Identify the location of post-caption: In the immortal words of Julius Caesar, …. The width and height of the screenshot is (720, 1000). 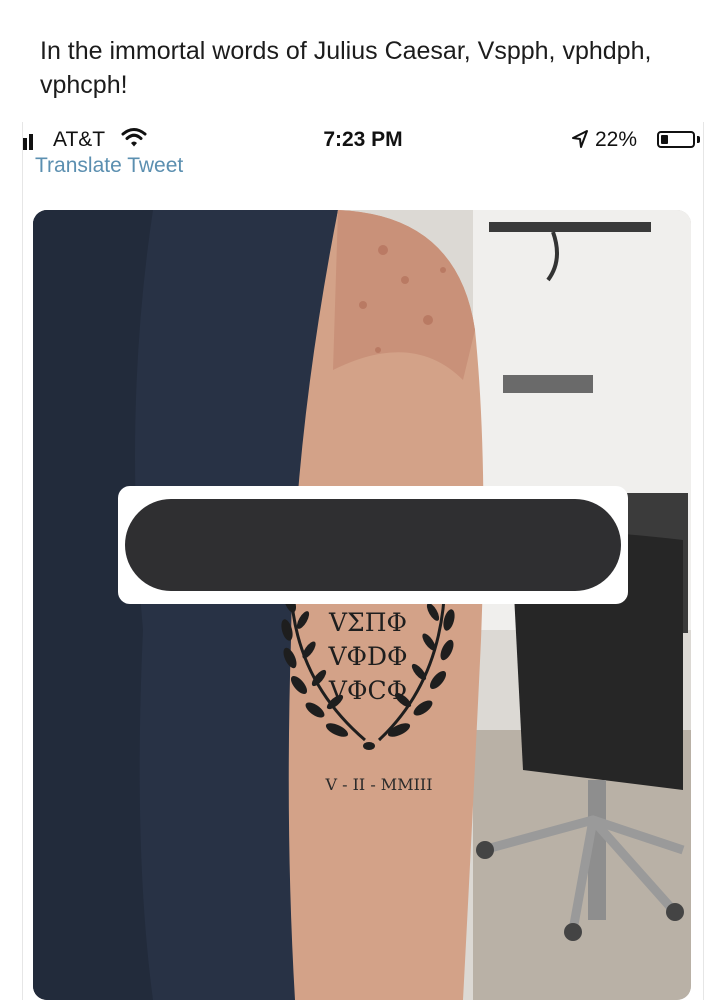
(346, 68).